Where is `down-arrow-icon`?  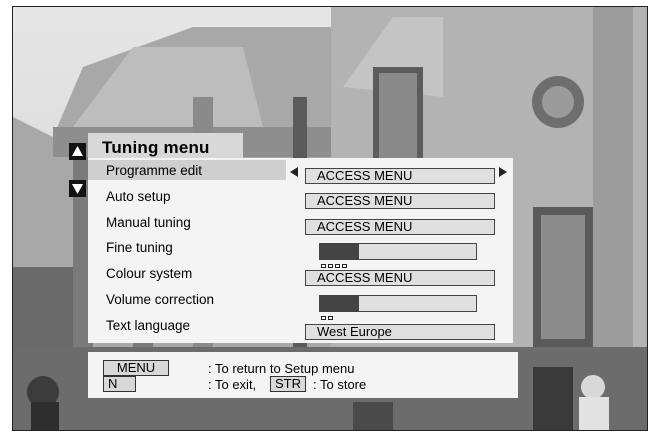 down-arrow-icon is located at coordinates (77, 188).